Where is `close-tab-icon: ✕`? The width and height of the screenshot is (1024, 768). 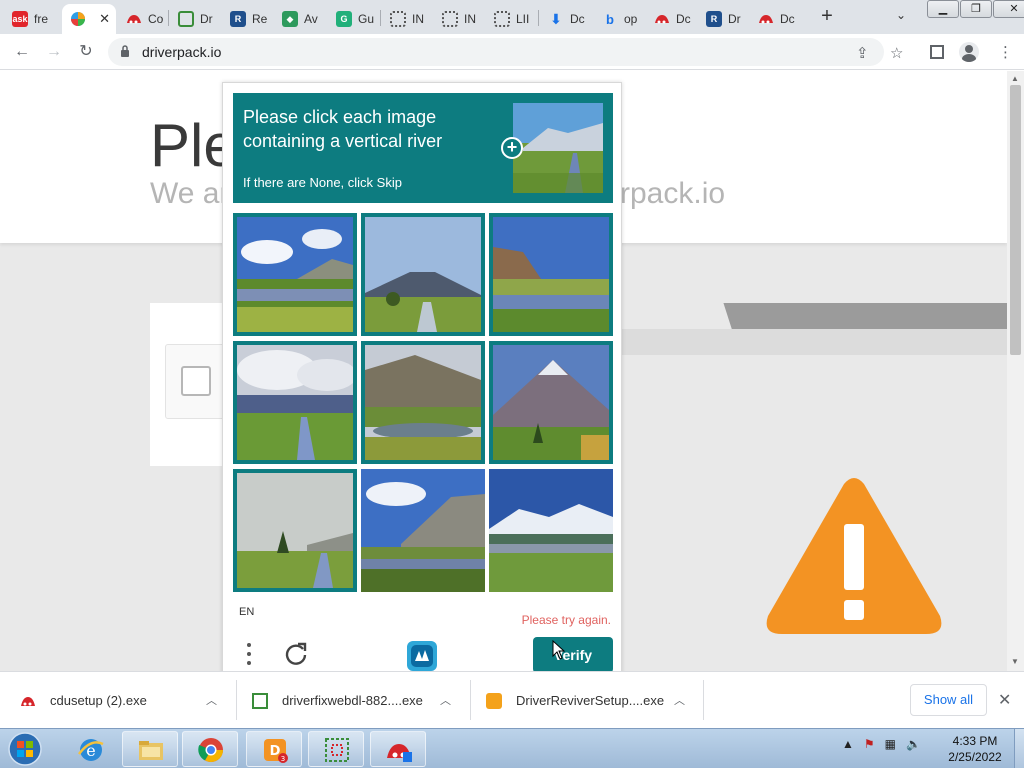 close-tab-icon: ✕ is located at coordinates (104, 19).